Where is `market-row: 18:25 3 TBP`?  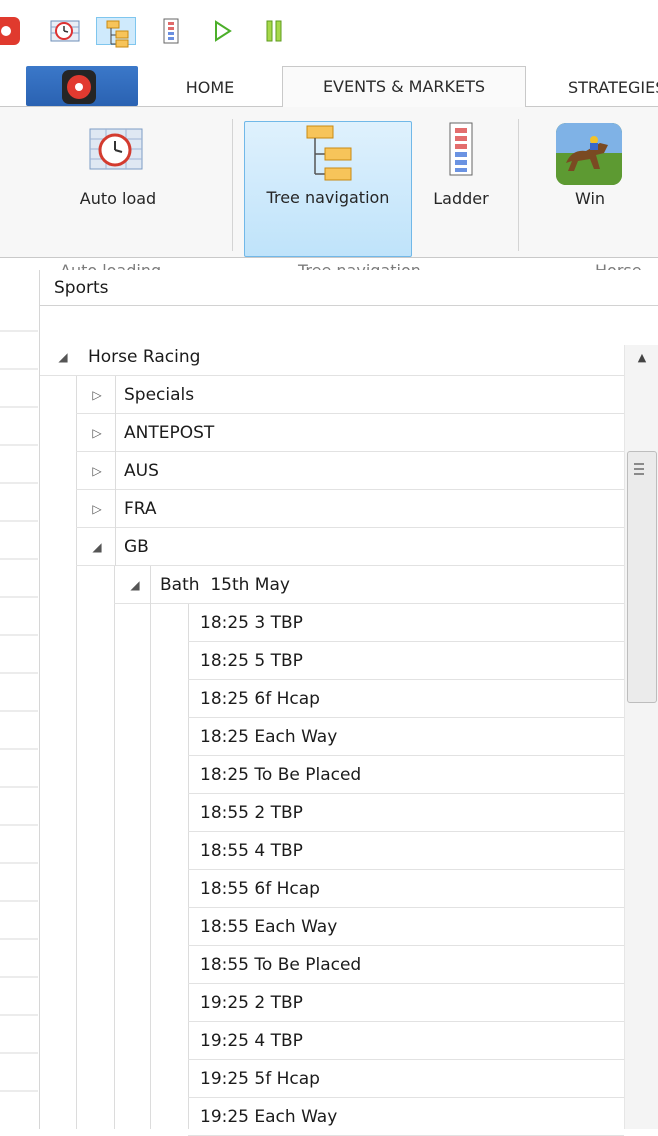 market-row: 18:25 3 TBP is located at coordinates (406, 623).